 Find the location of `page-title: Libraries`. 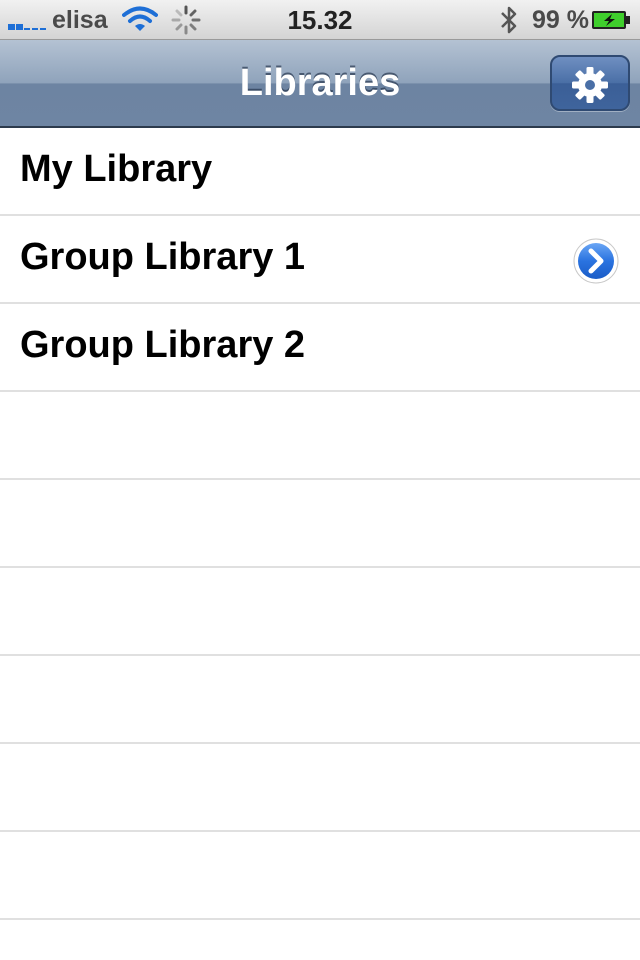

page-title: Libraries is located at coordinates (320, 83).